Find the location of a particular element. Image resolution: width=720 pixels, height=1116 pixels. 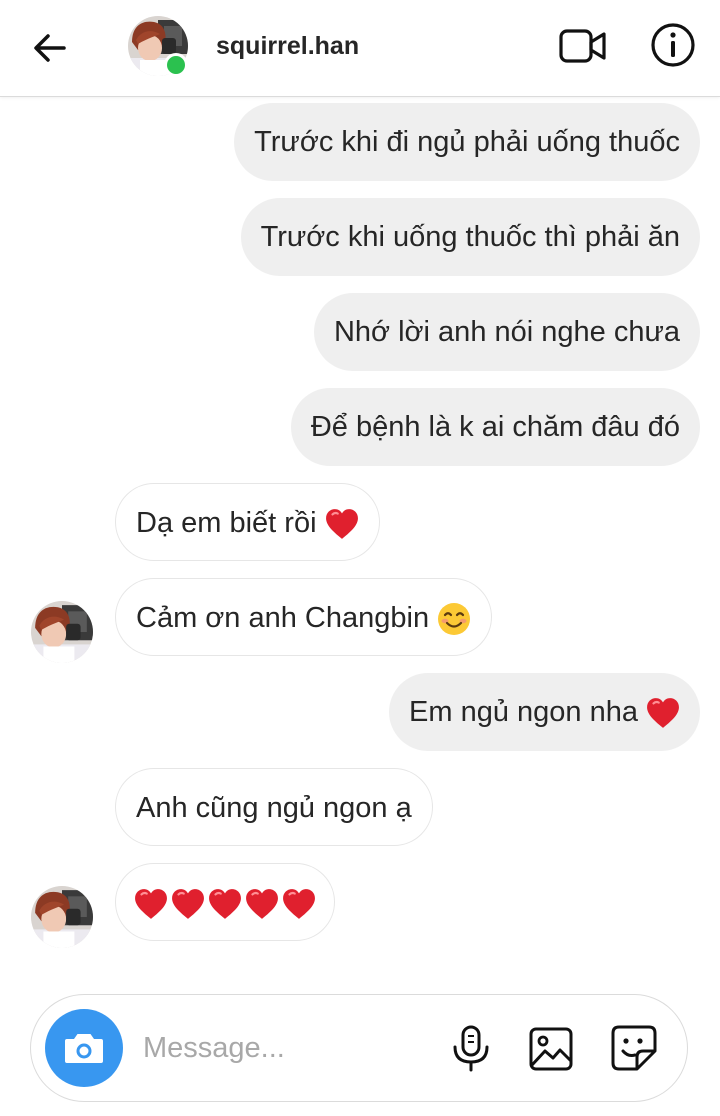

message-text: Nhớ lời anh nói nghe chưa is located at coordinates (506, 332).